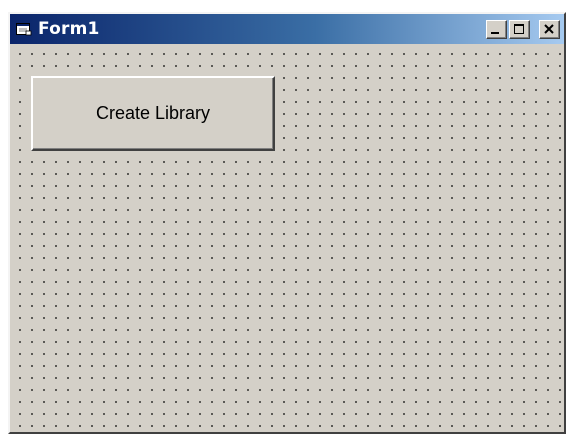 This screenshot has width=570, height=437. Describe the element at coordinates (495, 33) in the screenshot. I see `minimize-icon` at that location.